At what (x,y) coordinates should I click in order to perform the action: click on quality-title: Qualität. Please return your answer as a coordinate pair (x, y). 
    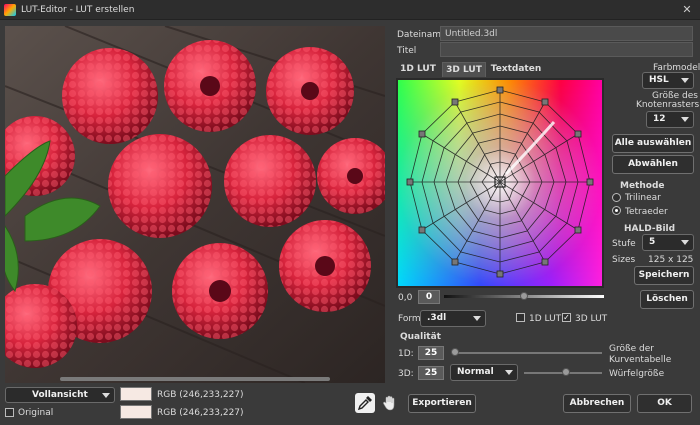
    Looking at the image, I should click on (420, 337).